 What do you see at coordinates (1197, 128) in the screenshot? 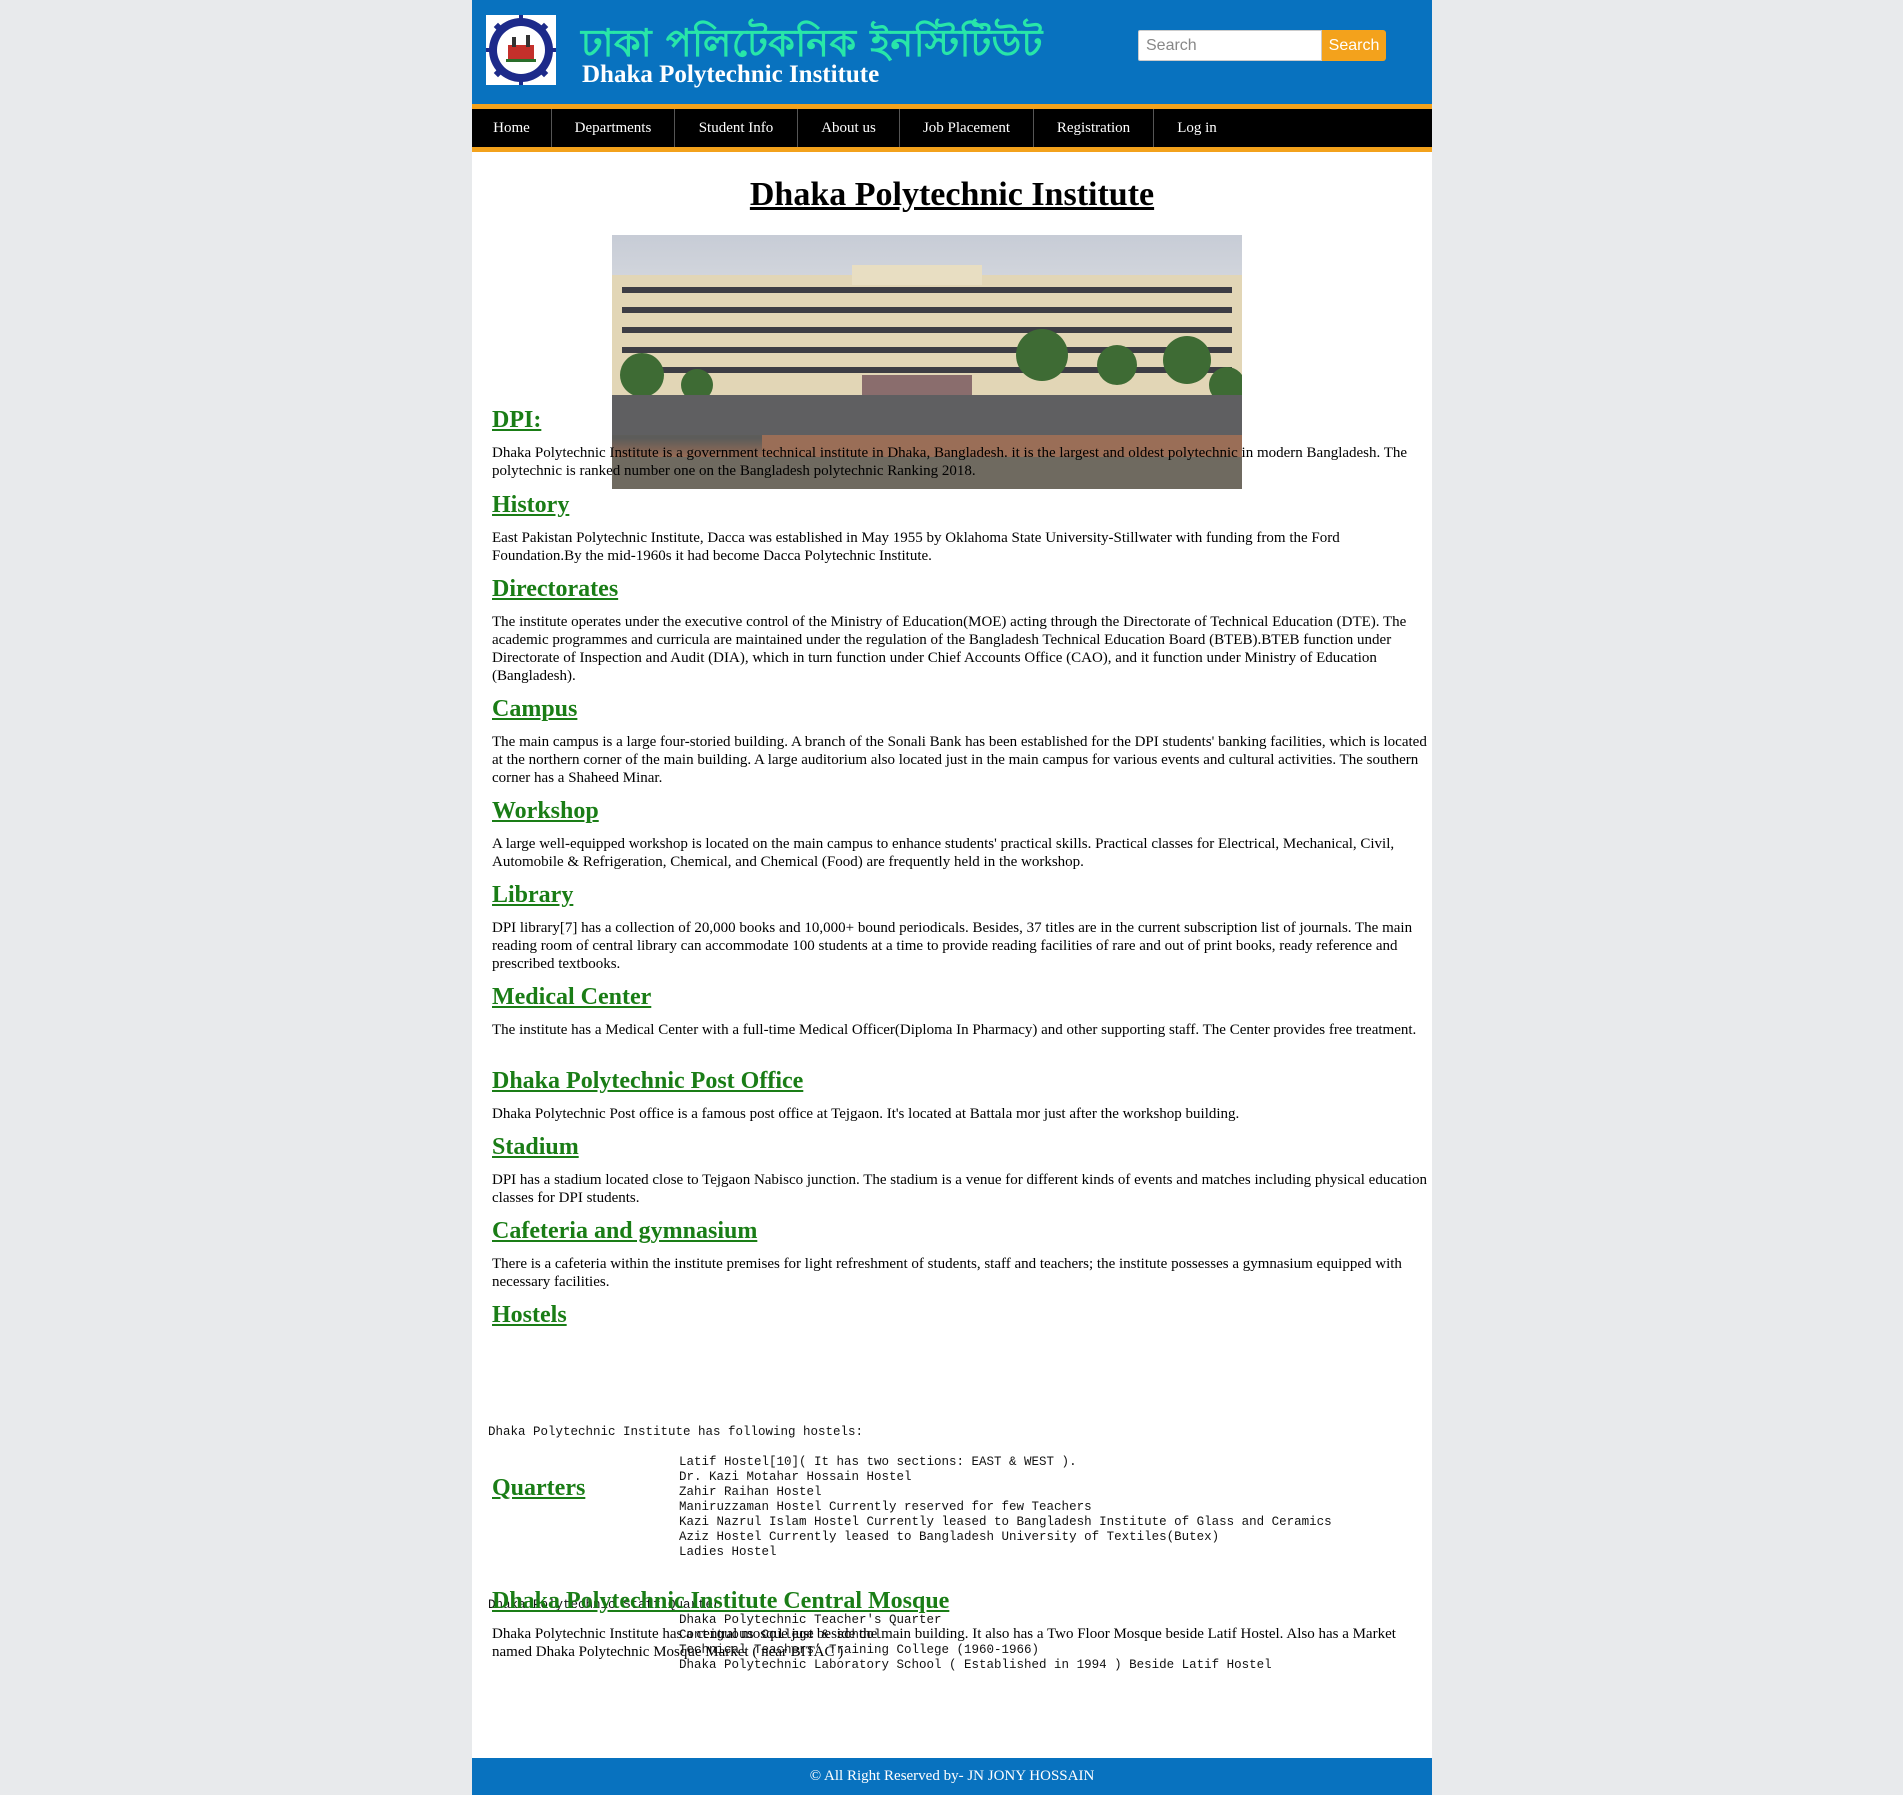
I see `nav-item-log-in: Log in` at bounding box center [1197, 128].